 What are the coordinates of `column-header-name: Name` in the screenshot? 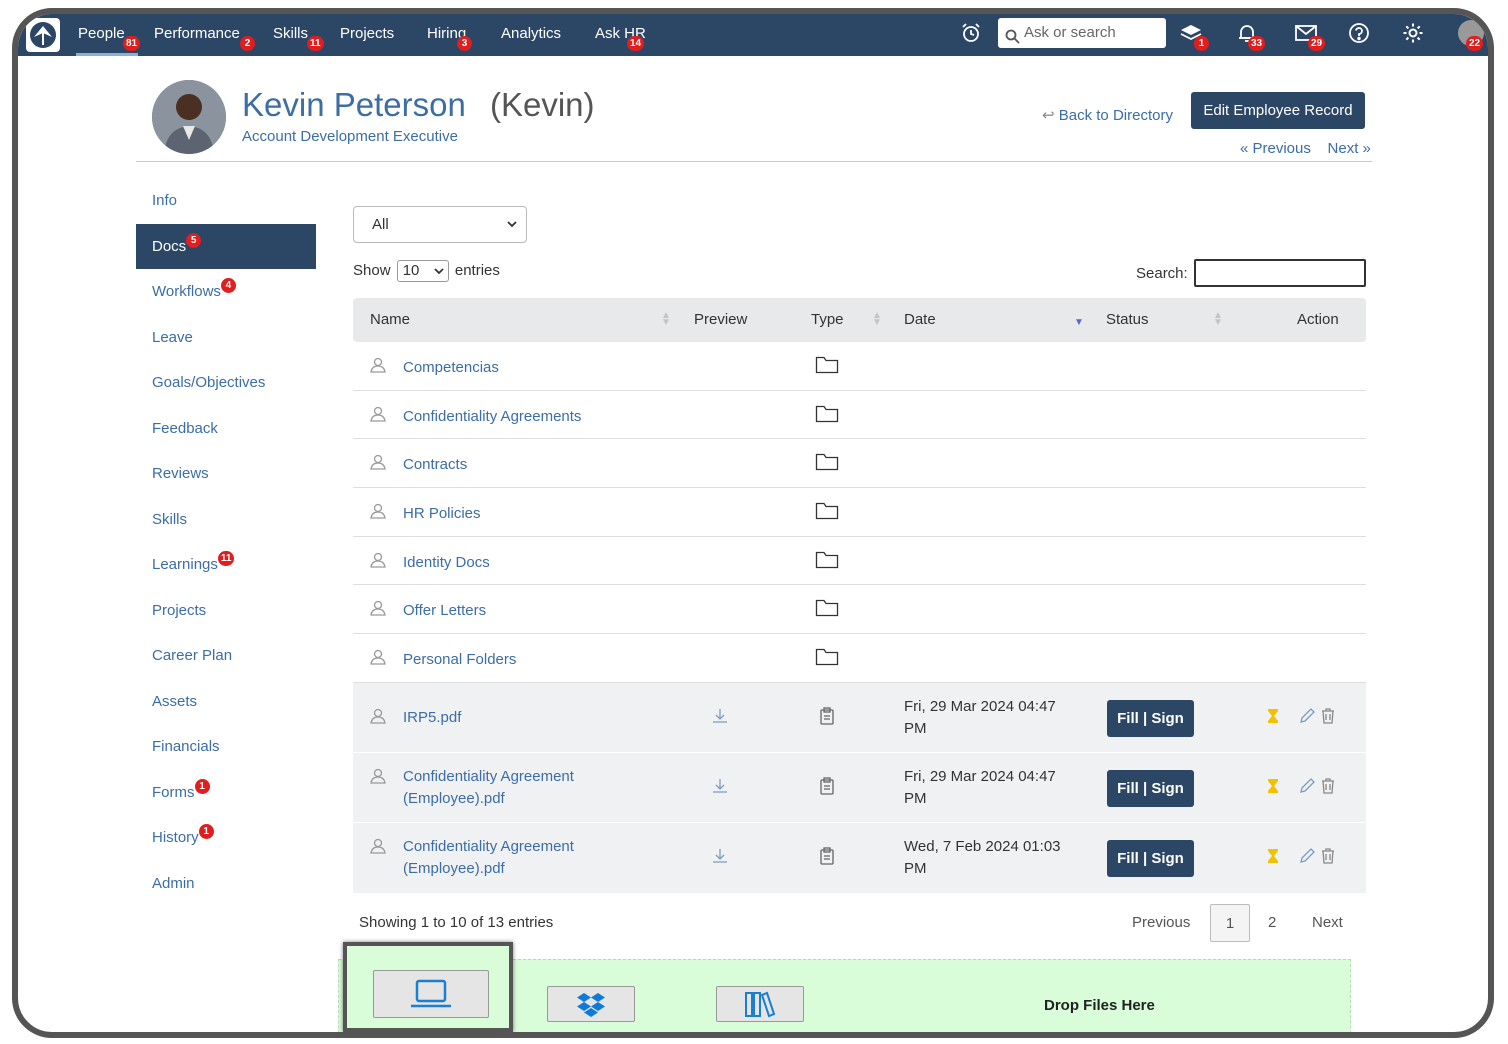 It's located at (390, 319).